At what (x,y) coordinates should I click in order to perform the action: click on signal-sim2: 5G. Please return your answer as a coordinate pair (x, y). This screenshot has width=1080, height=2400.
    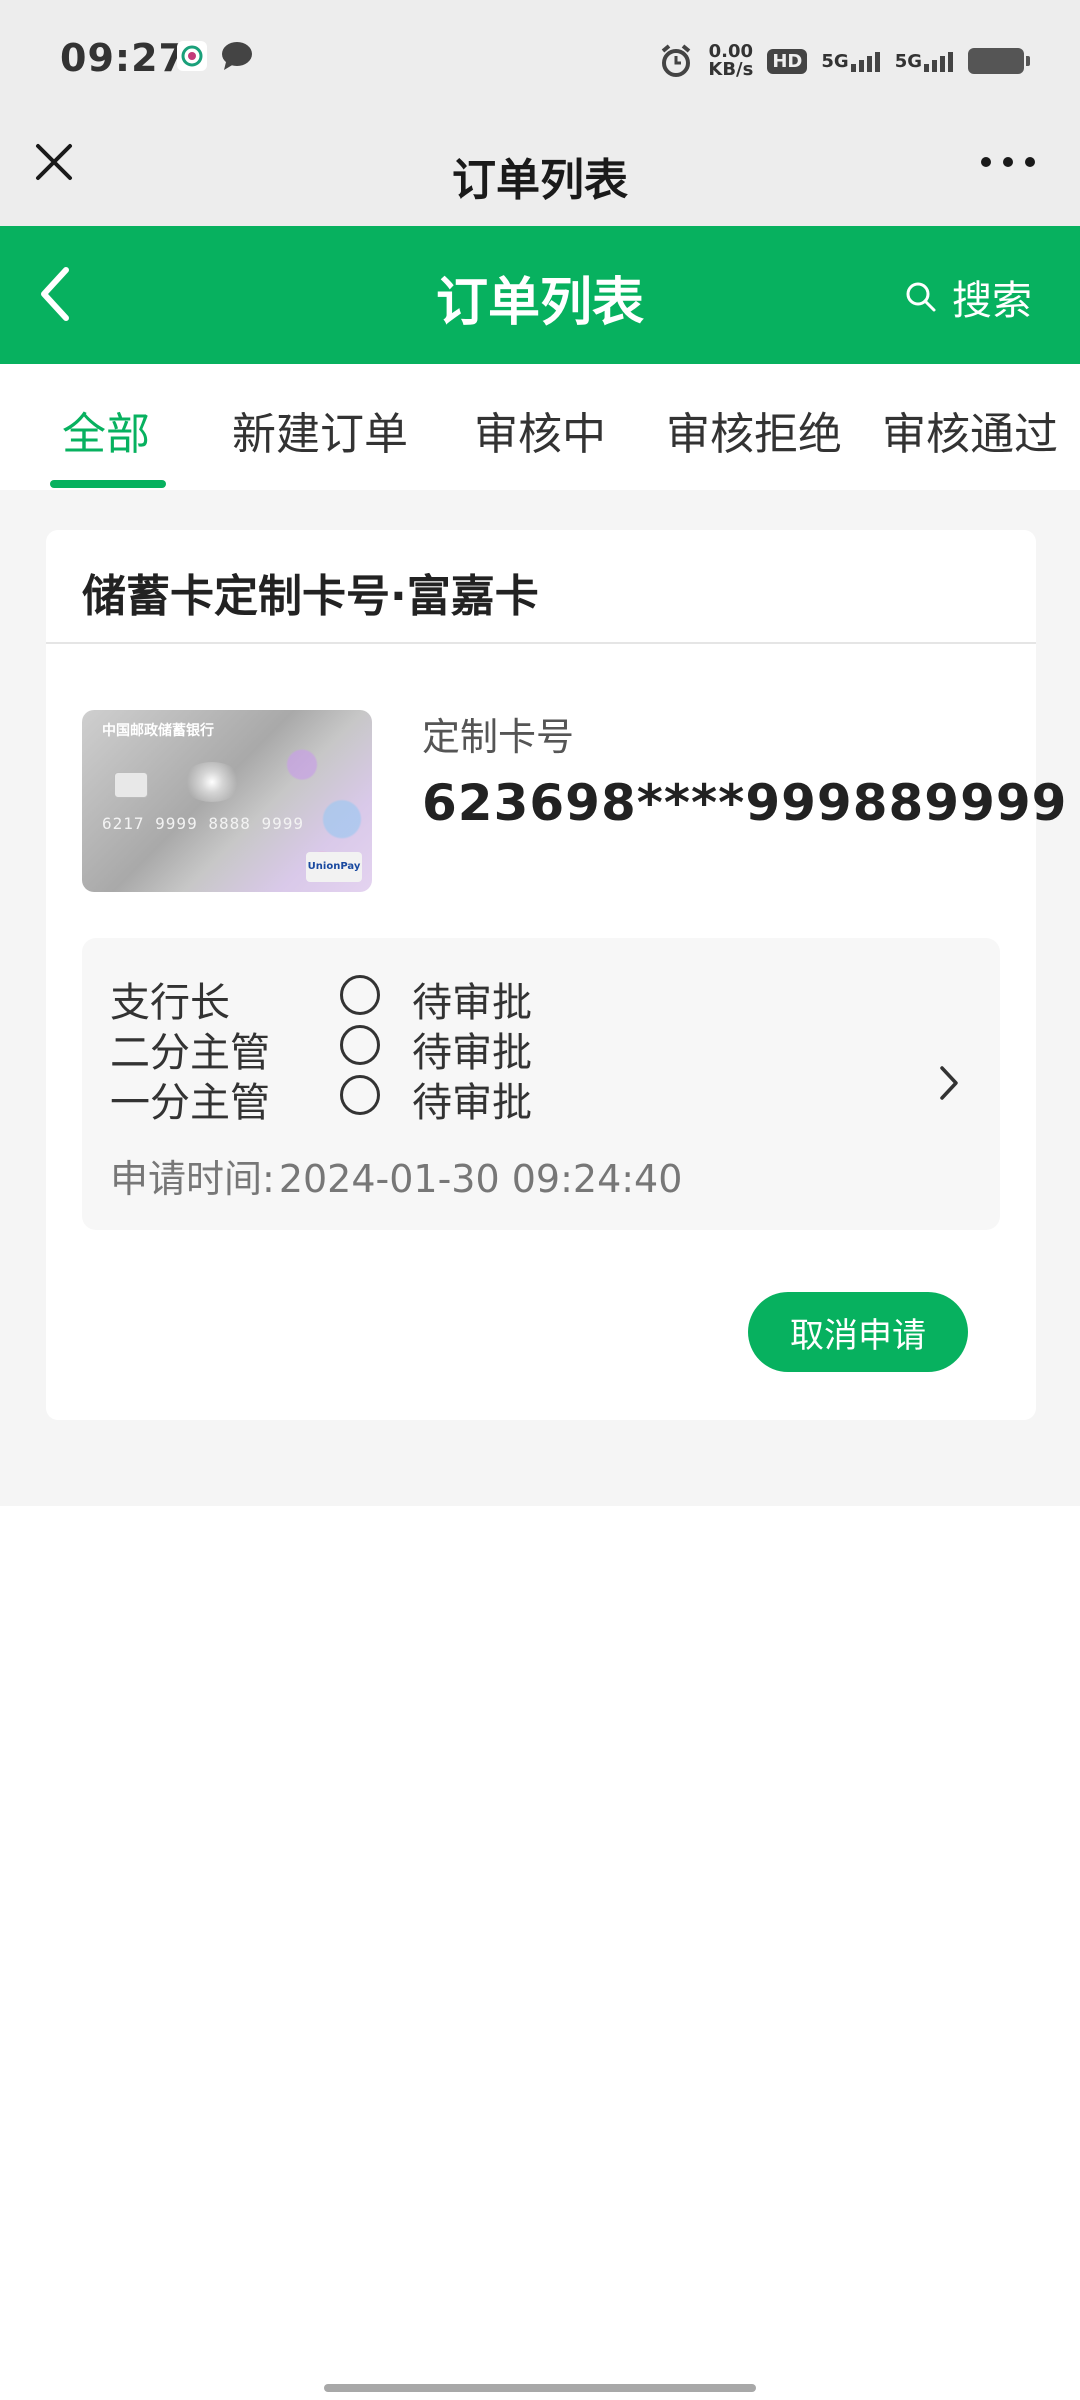
    Looking at the image, I should click on (924, 61).